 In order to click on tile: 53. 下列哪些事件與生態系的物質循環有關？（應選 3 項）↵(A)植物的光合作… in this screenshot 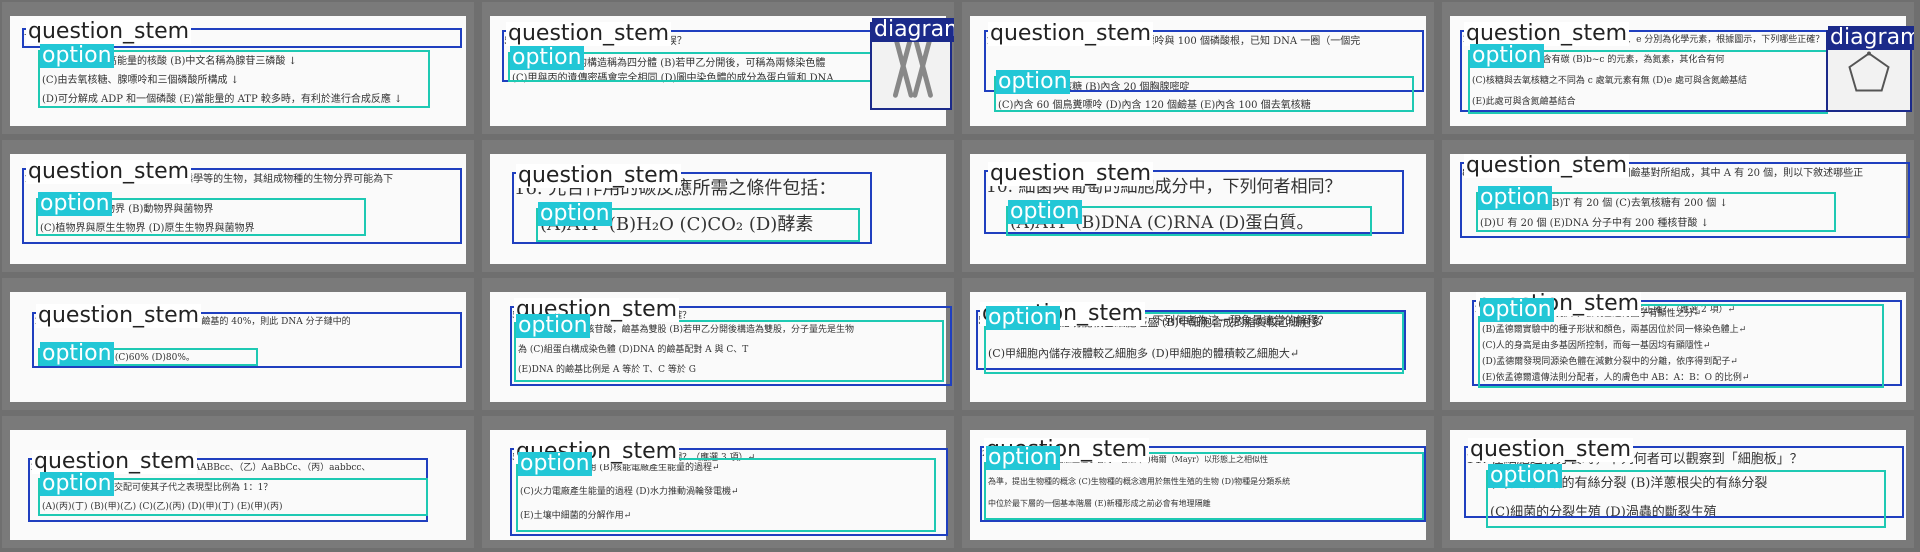, I will do `click(718, 482)`.